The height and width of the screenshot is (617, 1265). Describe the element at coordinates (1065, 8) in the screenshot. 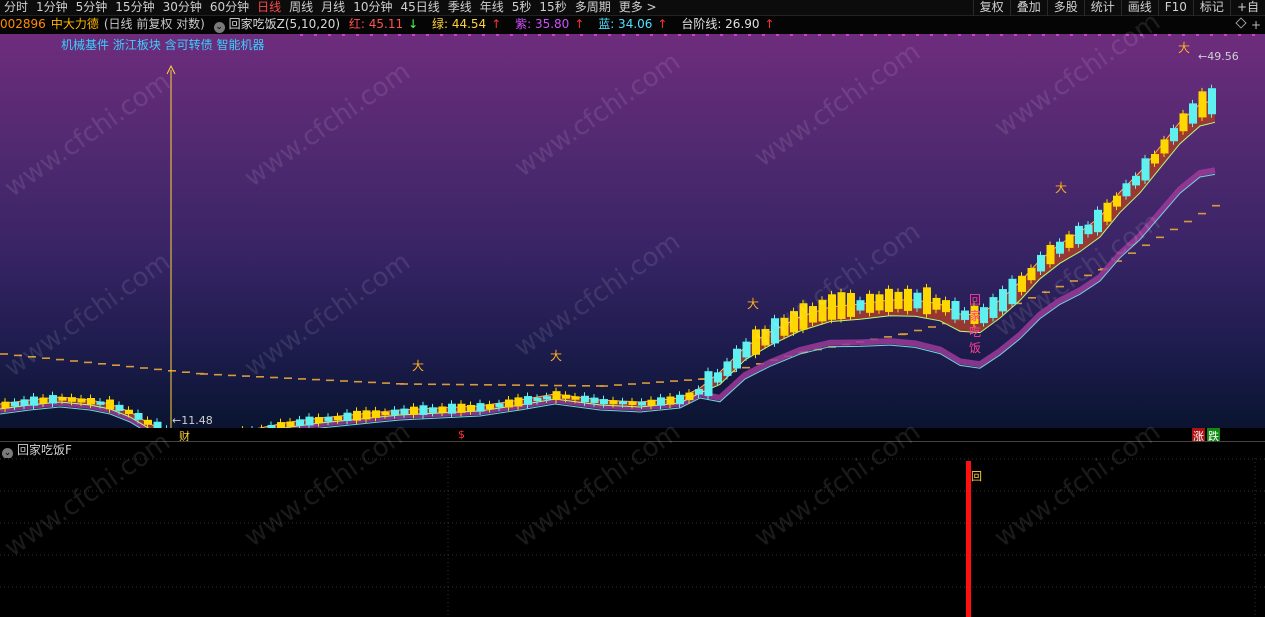

I see `toolbar-button: 多股` at that location.